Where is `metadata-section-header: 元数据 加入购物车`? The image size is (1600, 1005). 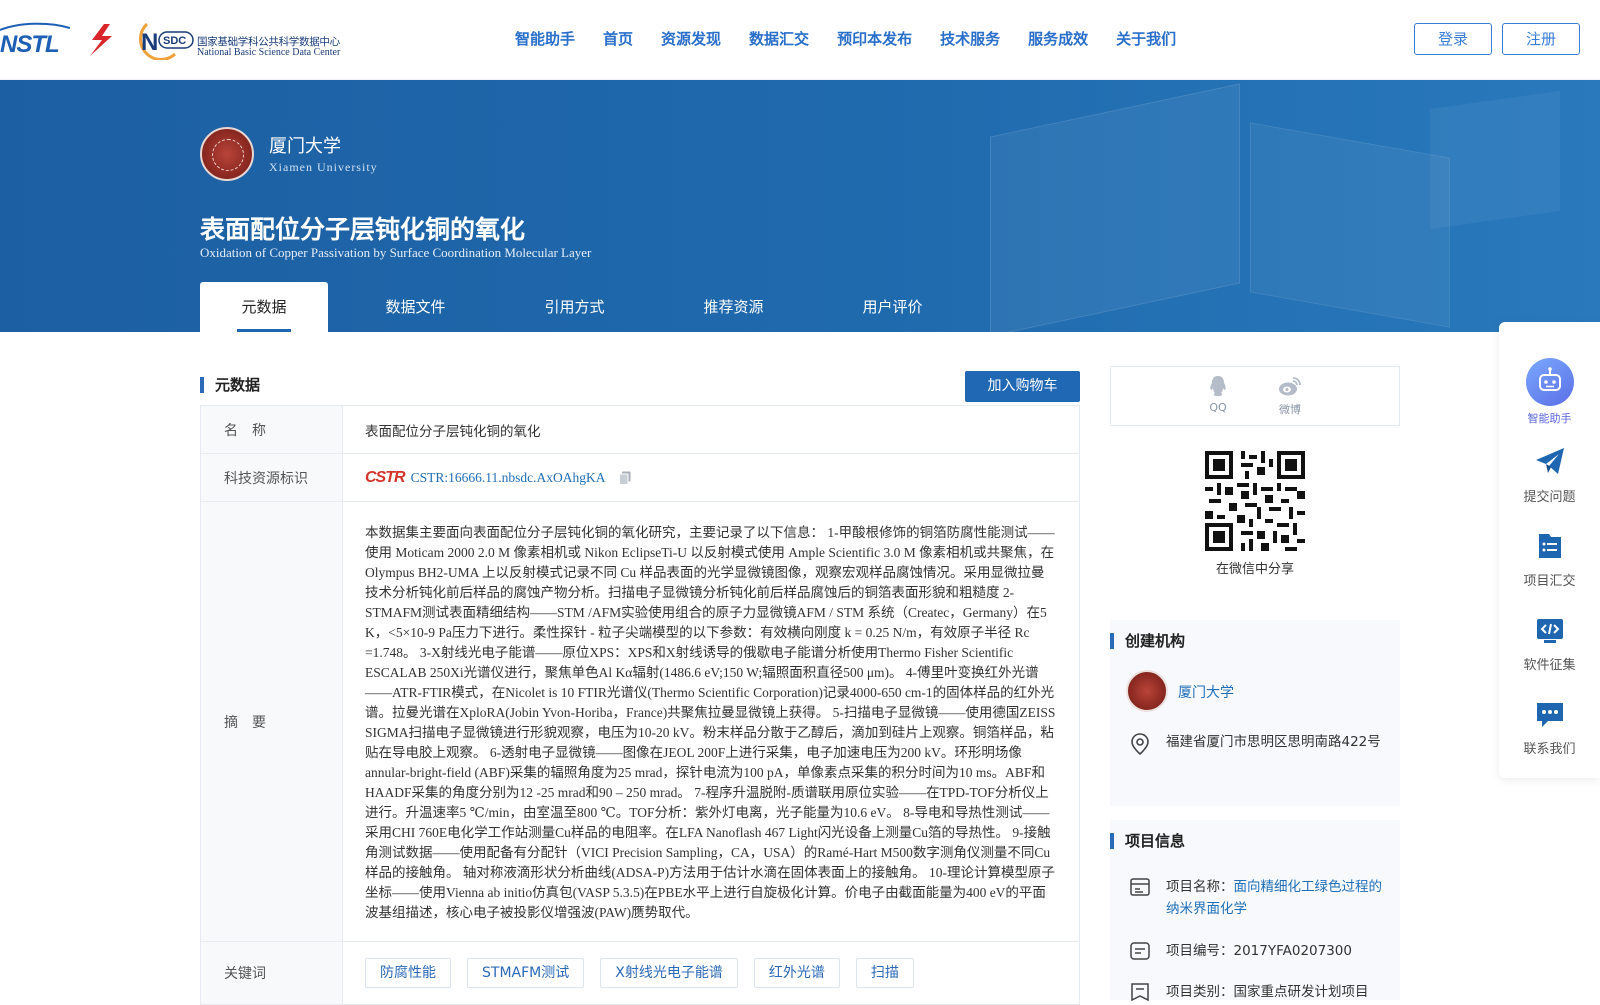
metadata-section-header: 元数据 加入购物车 is located at coordinates (640, 387).